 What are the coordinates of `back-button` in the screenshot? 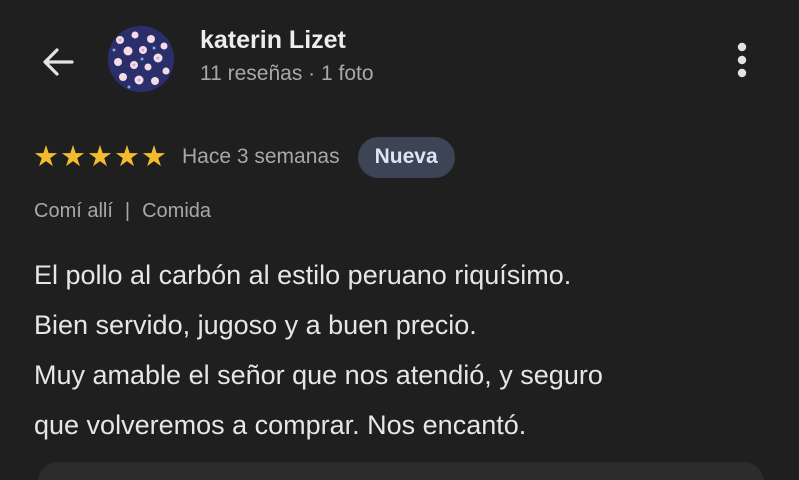 It's located at (58, 62).